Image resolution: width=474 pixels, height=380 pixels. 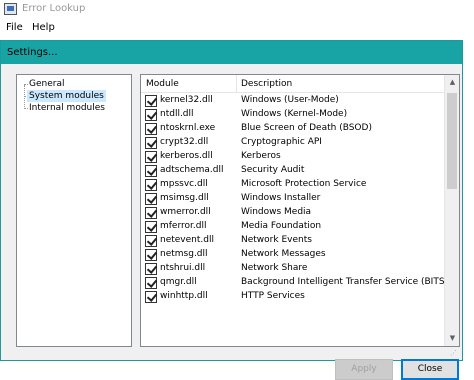 What do you see at coordinates (236, 84) in the screenshot?
I see `column-separator` at bounding box center [236, 84].